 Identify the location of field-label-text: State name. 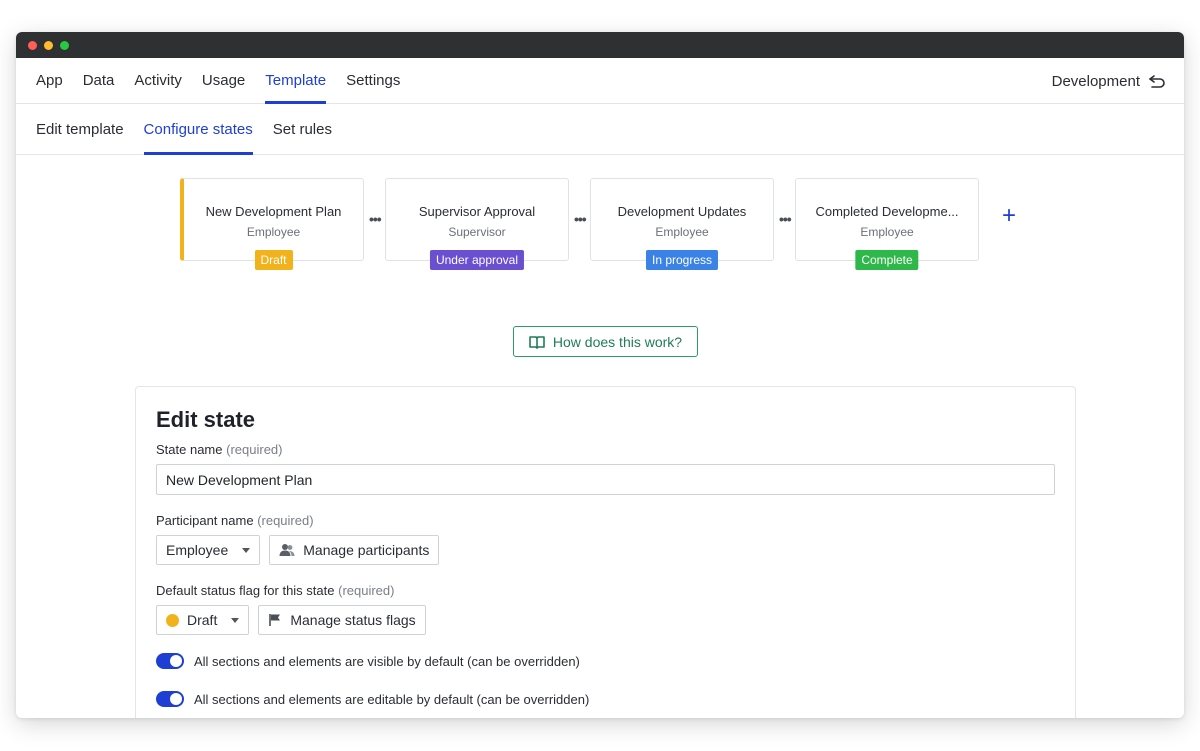
(189, 449).